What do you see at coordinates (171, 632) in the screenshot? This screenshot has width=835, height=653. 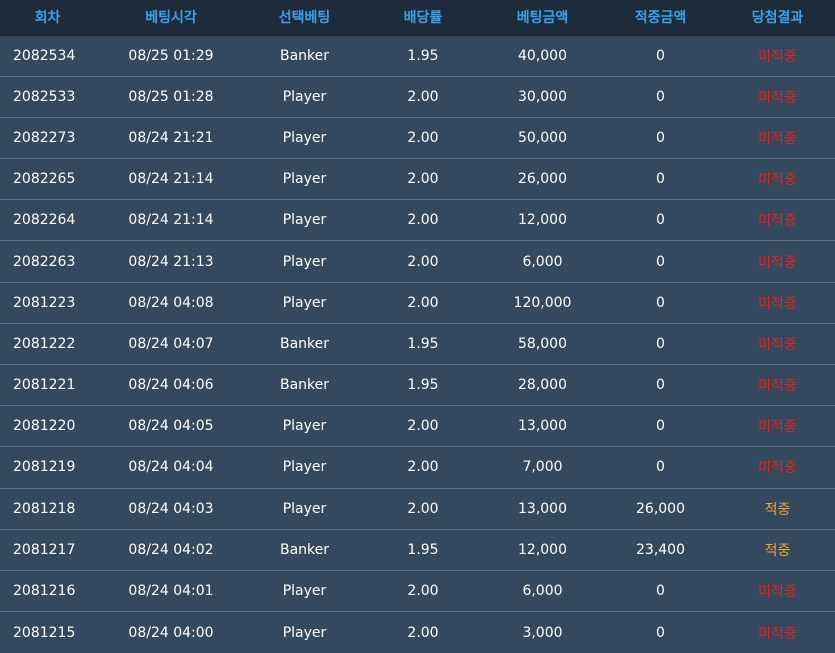 I see `cell-bet-time: 08/24 04:00` at bounding box center [171, 632].